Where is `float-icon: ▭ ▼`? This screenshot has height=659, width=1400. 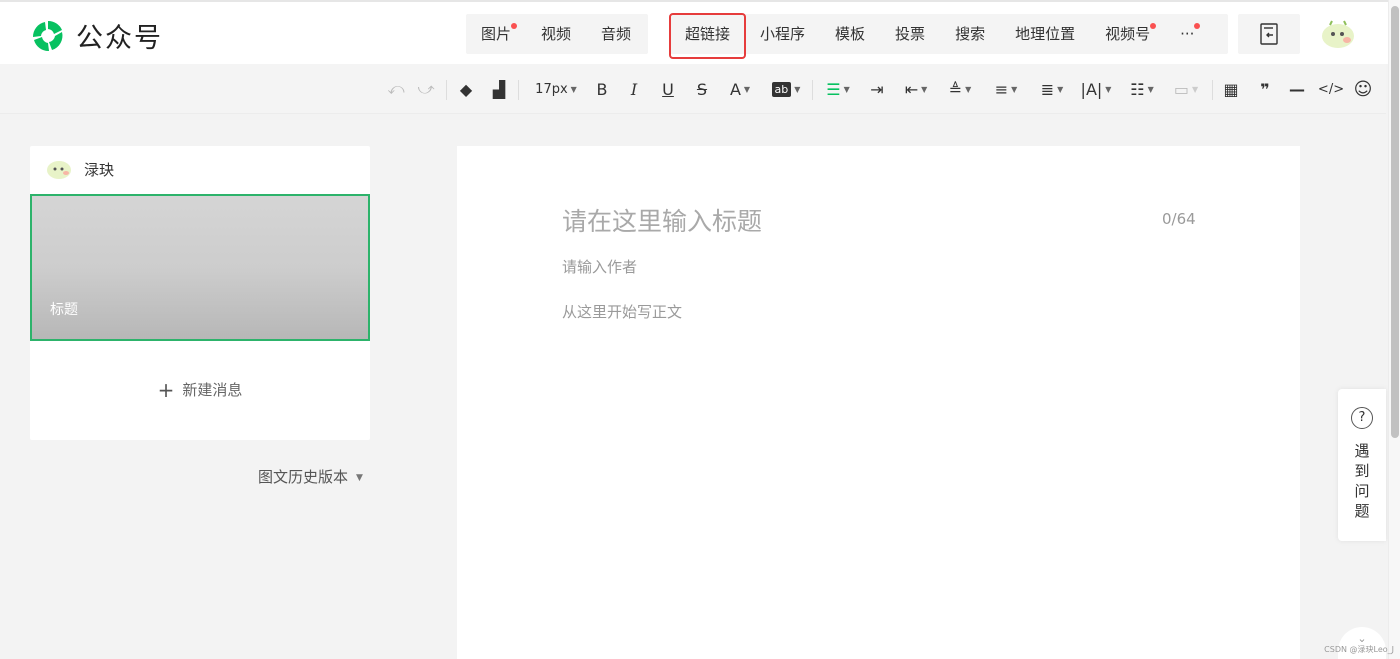 float-icon: ▭ ▼ is located at coordinates (1186, 89).